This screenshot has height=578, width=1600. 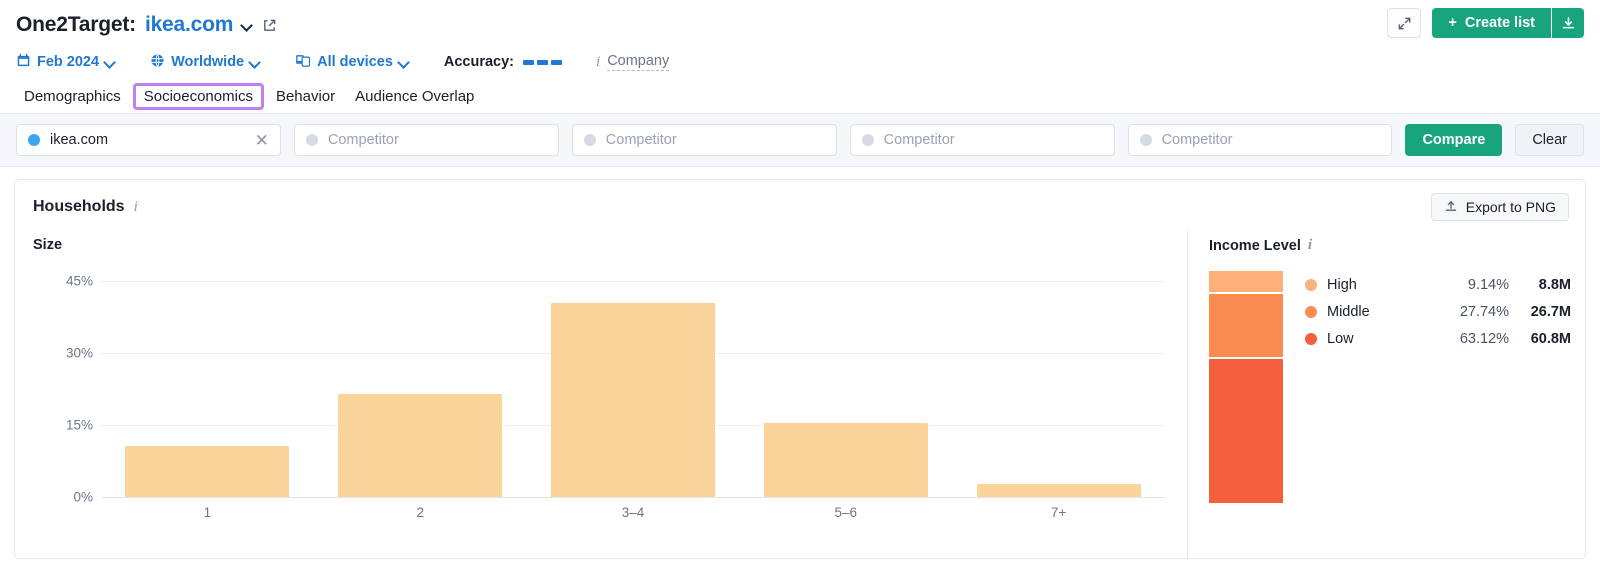 What do you see at coordinates (1438, 338) in the screenshot?
I see `income-legend-row: Low 63.12% 60.8M` at bounding box center [1438, 338].